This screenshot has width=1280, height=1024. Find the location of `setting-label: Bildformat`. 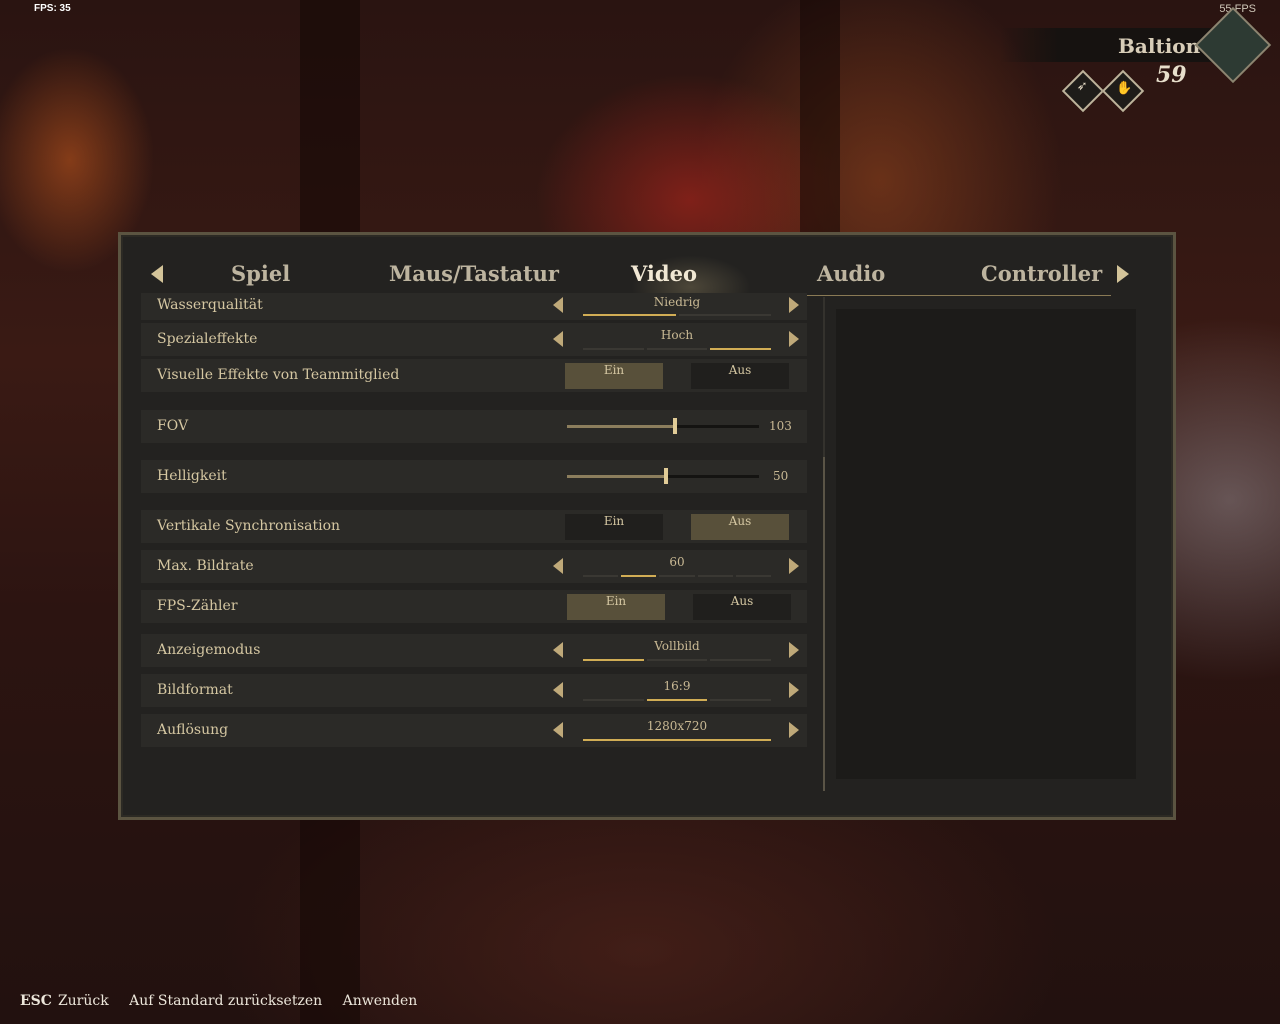

setting-label: Bildformat is located at coordinates (195, 690).